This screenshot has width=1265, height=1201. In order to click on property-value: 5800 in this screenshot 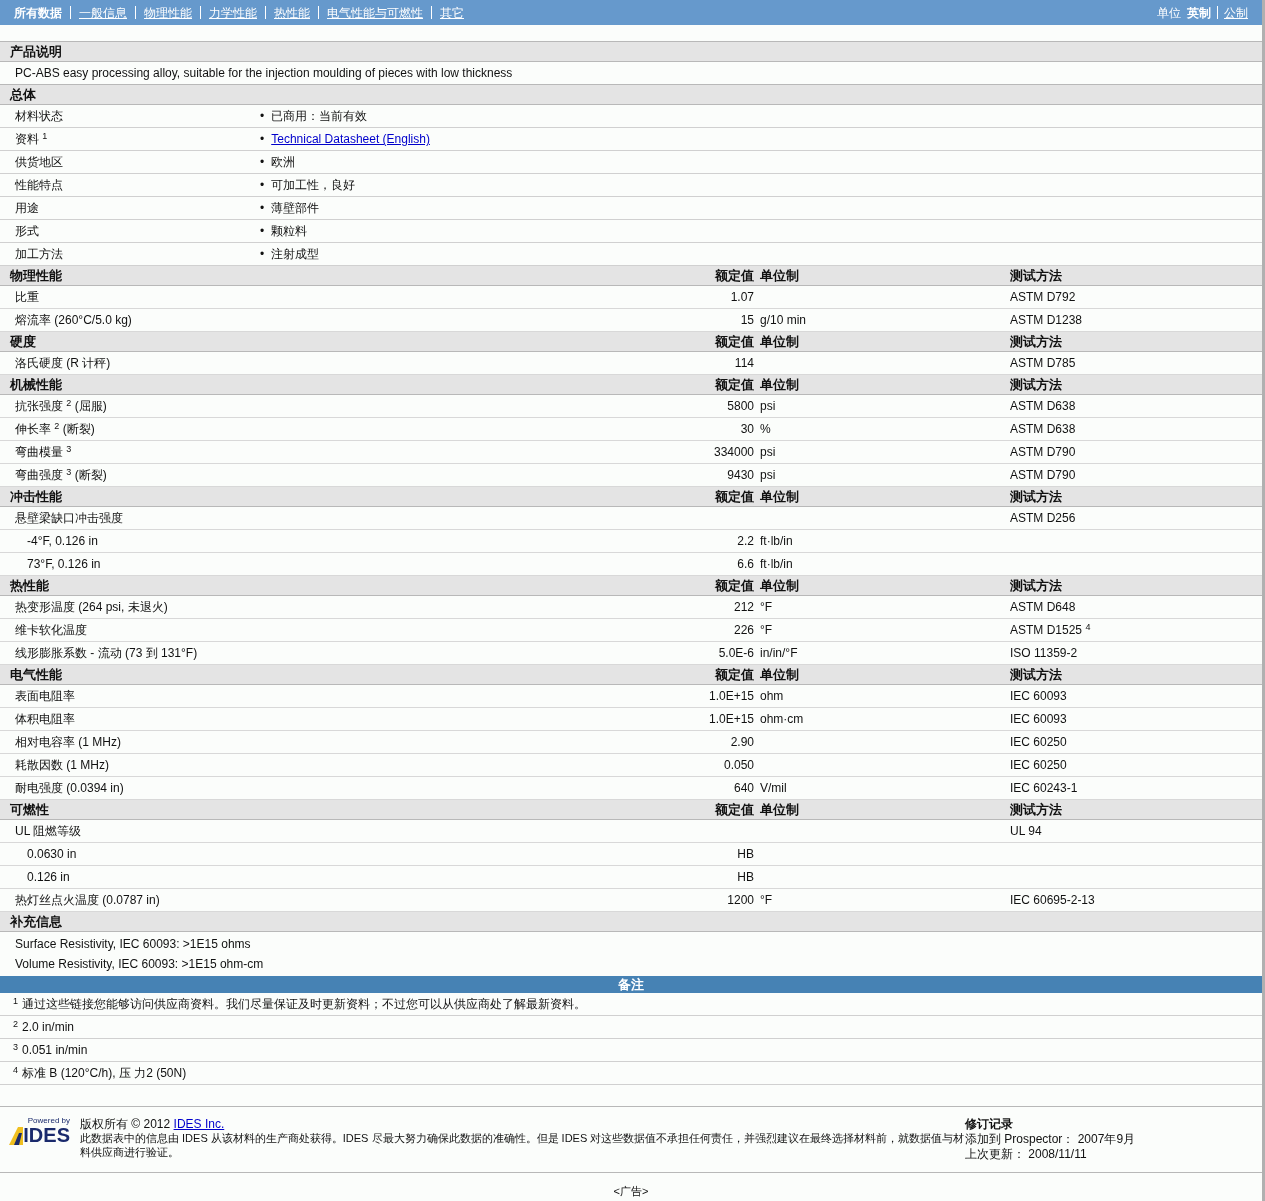, I will do `click(740, 406)`.